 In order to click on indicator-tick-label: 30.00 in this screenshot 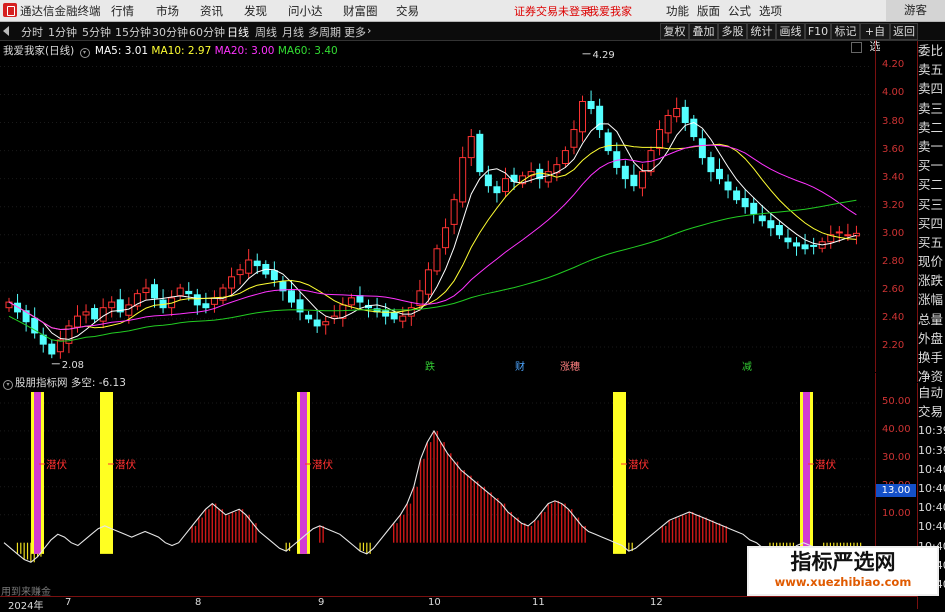, I will do `click(896, 457)`.